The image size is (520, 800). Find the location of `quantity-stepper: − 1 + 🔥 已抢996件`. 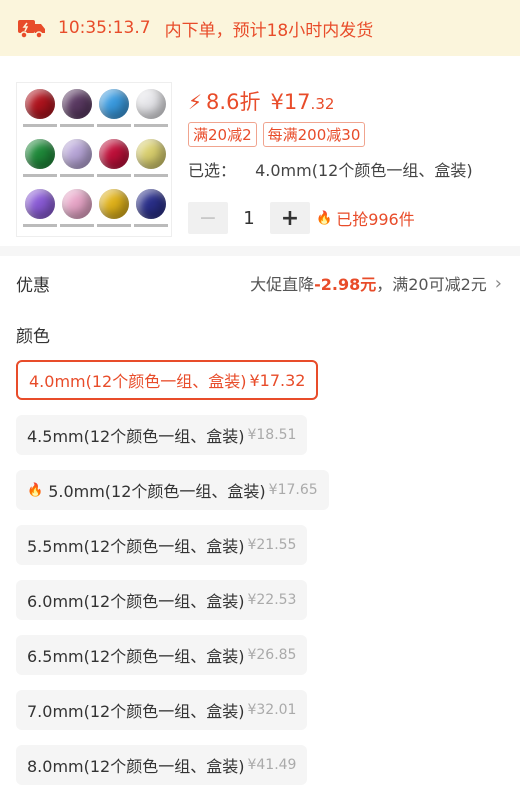

quantity-stepper: − 1 + 🔥 已抢996件 is located at coordinates (301, 218).